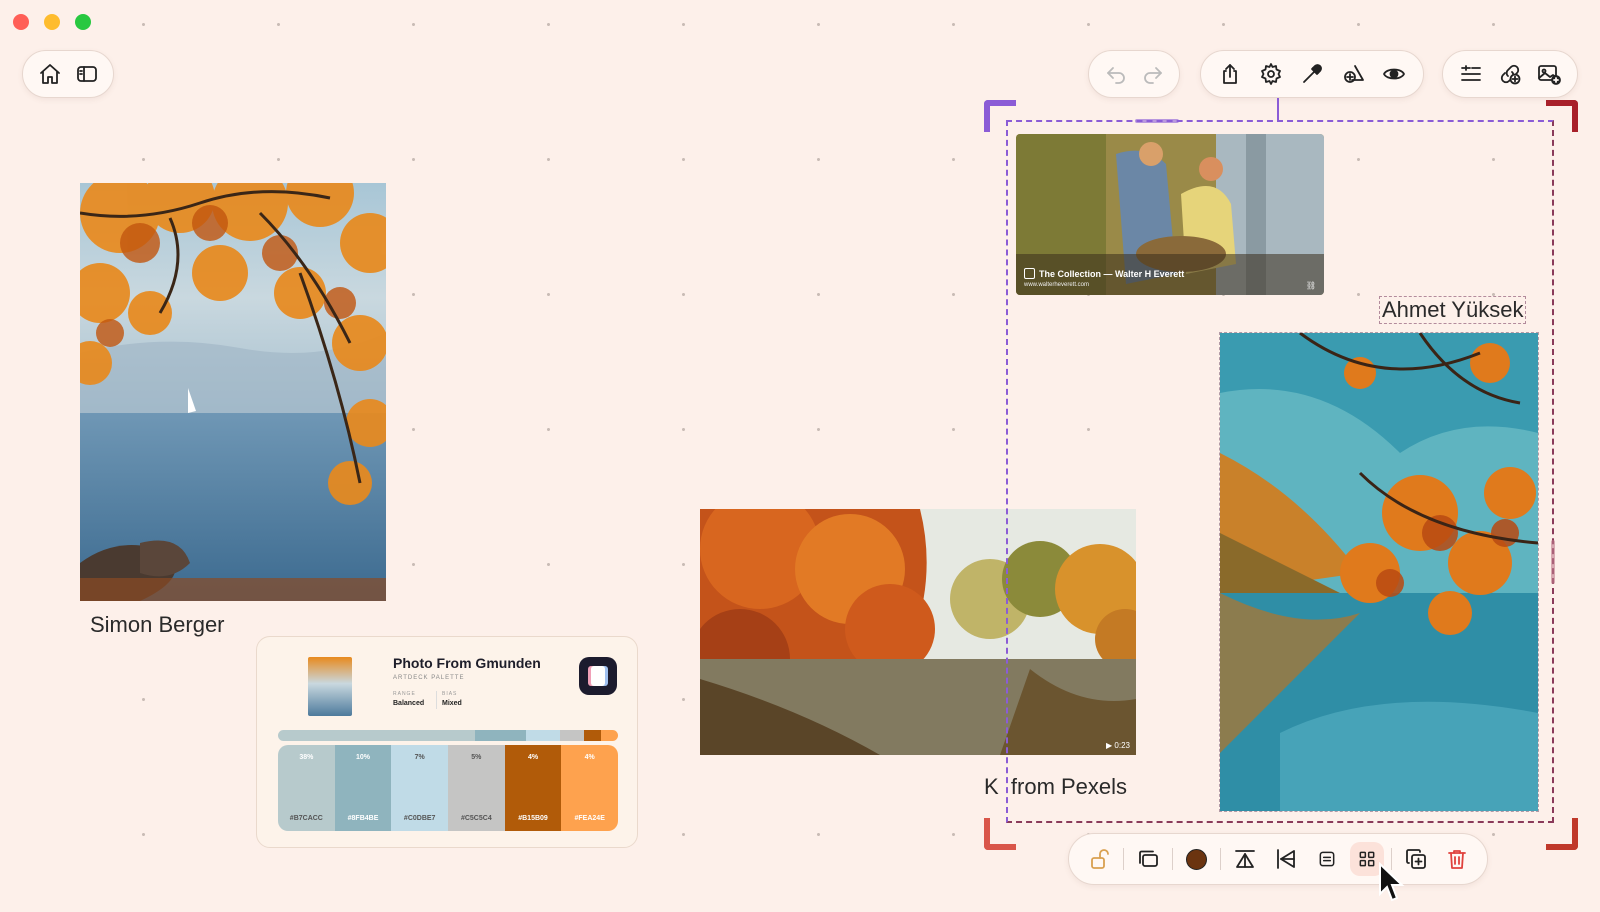 The image size is (1600, 912). Describe the element at coordinates (420, 788) in the screenshot. I see `swatch-3: 7% #C0DBE7` at that location.